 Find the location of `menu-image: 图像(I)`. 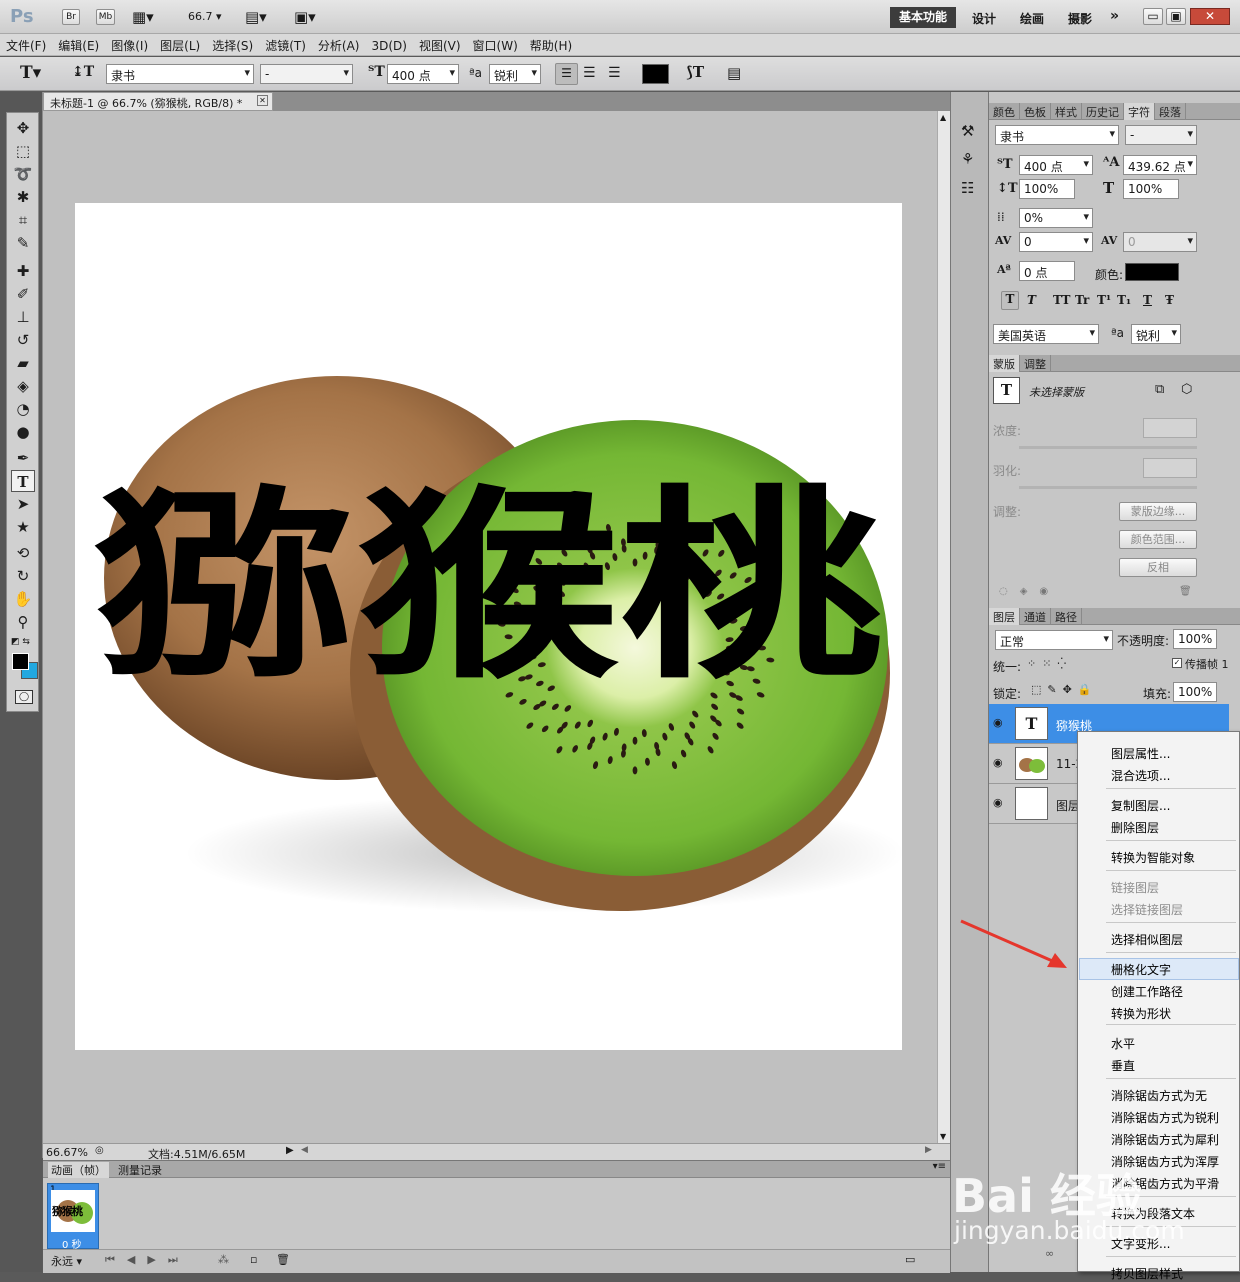

menu-image: 图像(I) is located at coordinates (129, 44).